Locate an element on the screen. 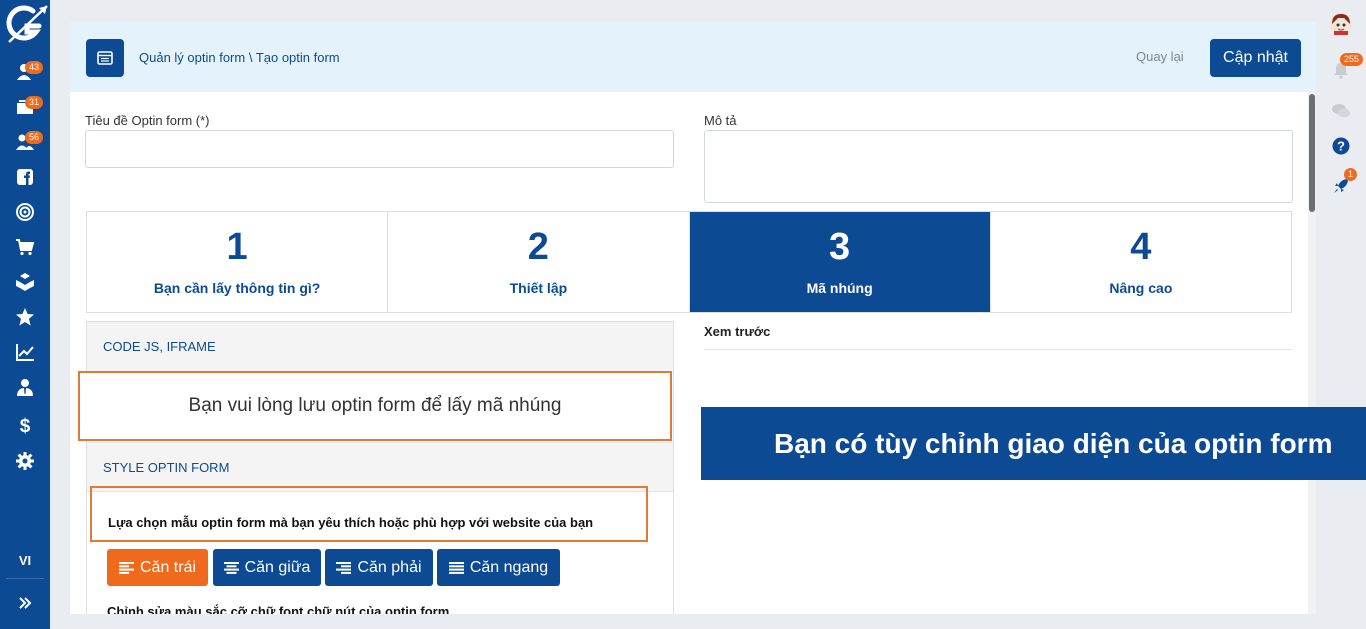 The image size is (1366, 629). gear-icon is located at coordinates (25, 461).